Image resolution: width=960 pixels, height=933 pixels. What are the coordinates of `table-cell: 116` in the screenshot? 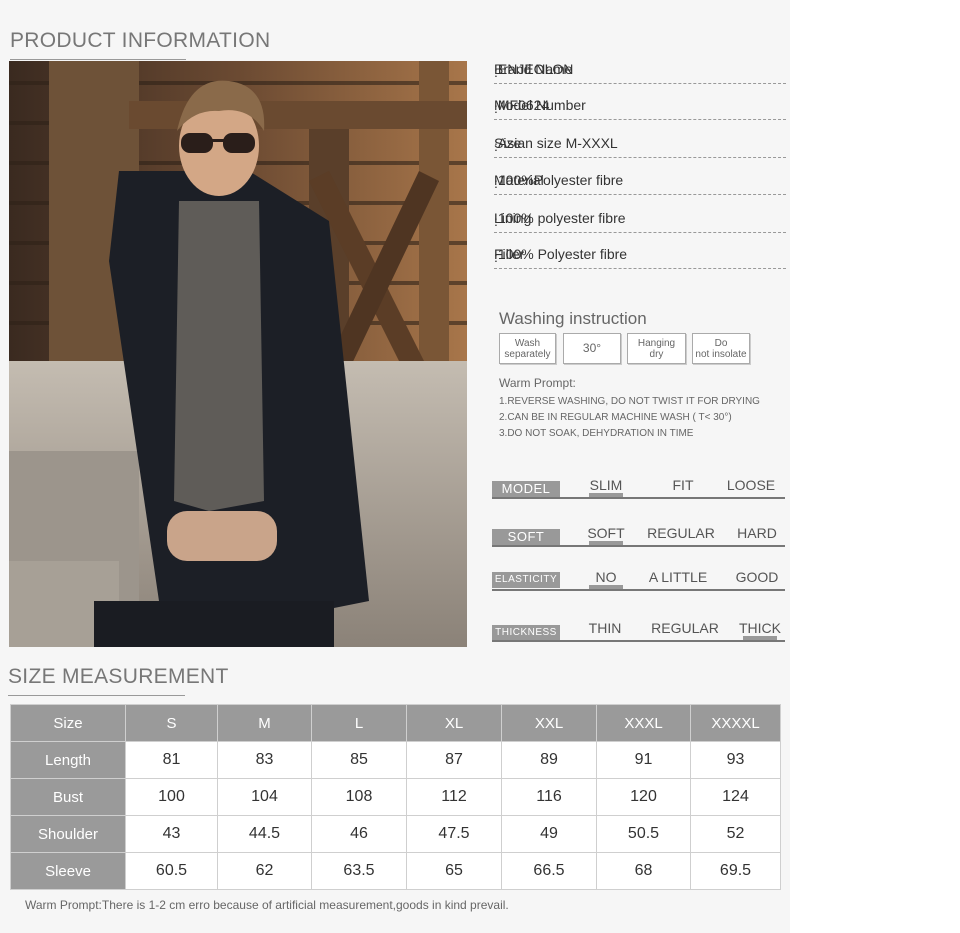 It's located at (549, 797).